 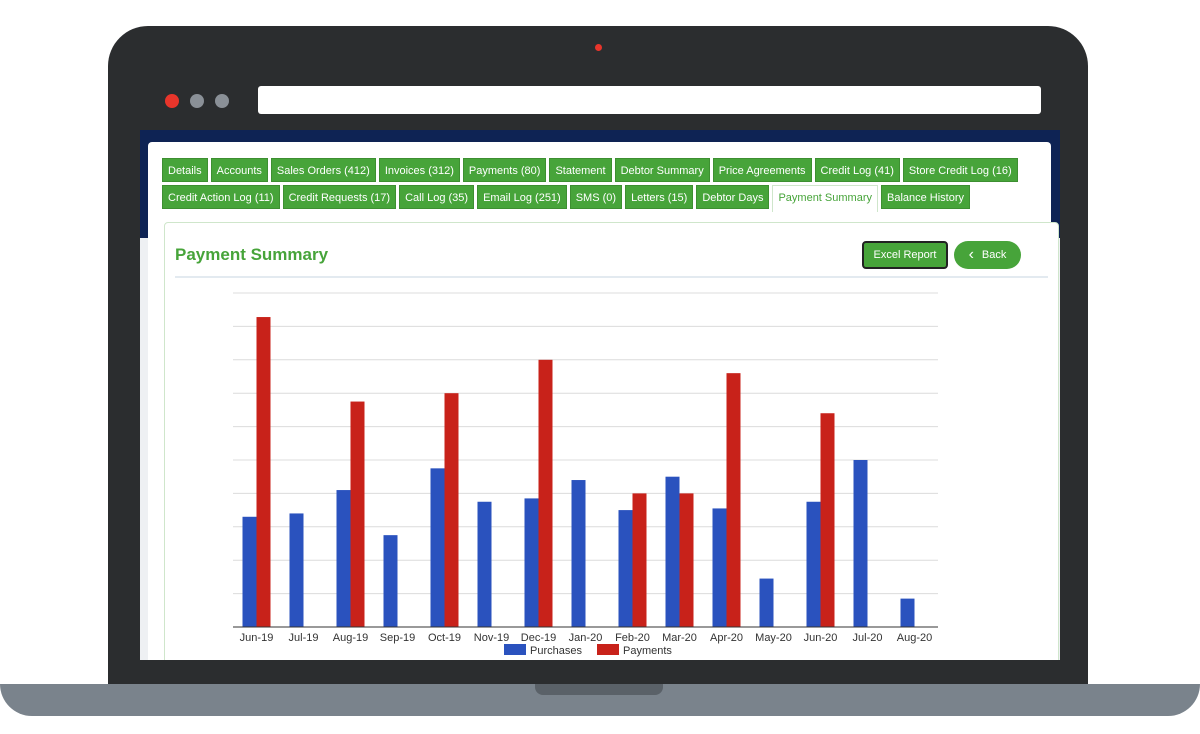 What do you see at coordinates (197, 101) in the screenshot?
I see `minimize-window-dot` at bounding box center [197, 101].